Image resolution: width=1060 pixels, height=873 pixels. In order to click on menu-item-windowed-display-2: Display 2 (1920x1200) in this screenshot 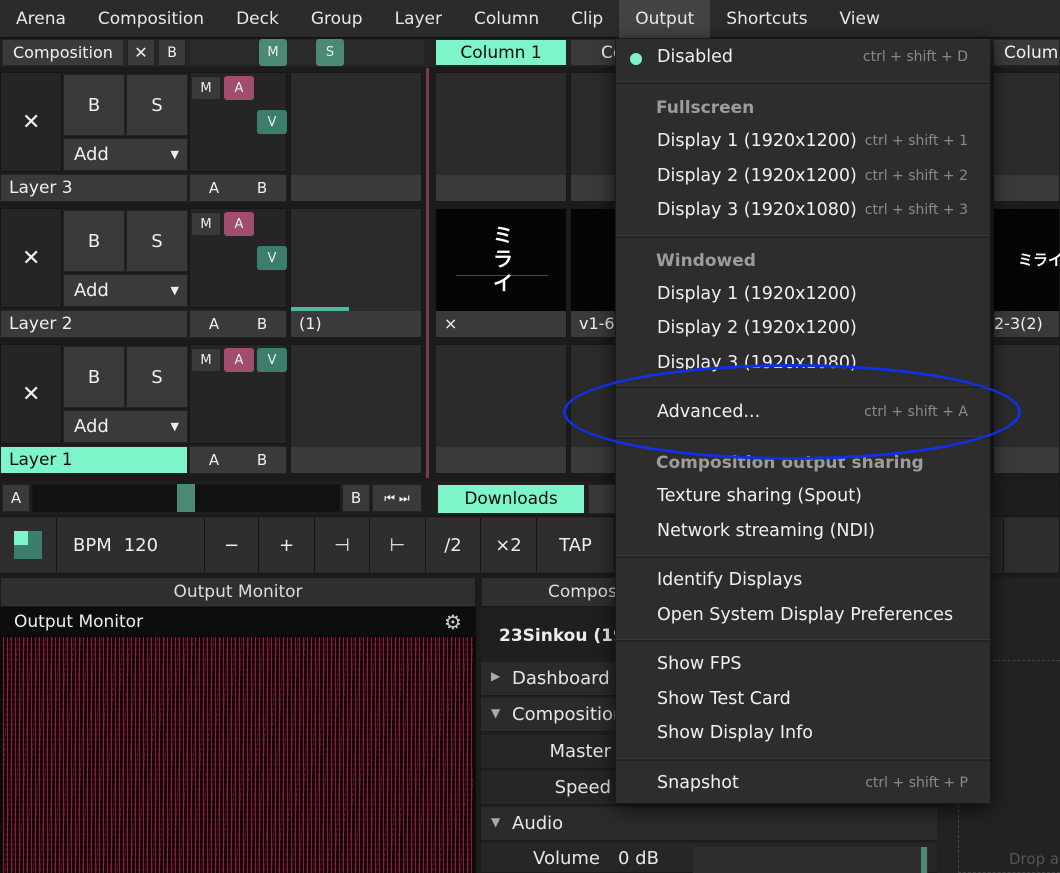, I will do `click(757, 328)`.